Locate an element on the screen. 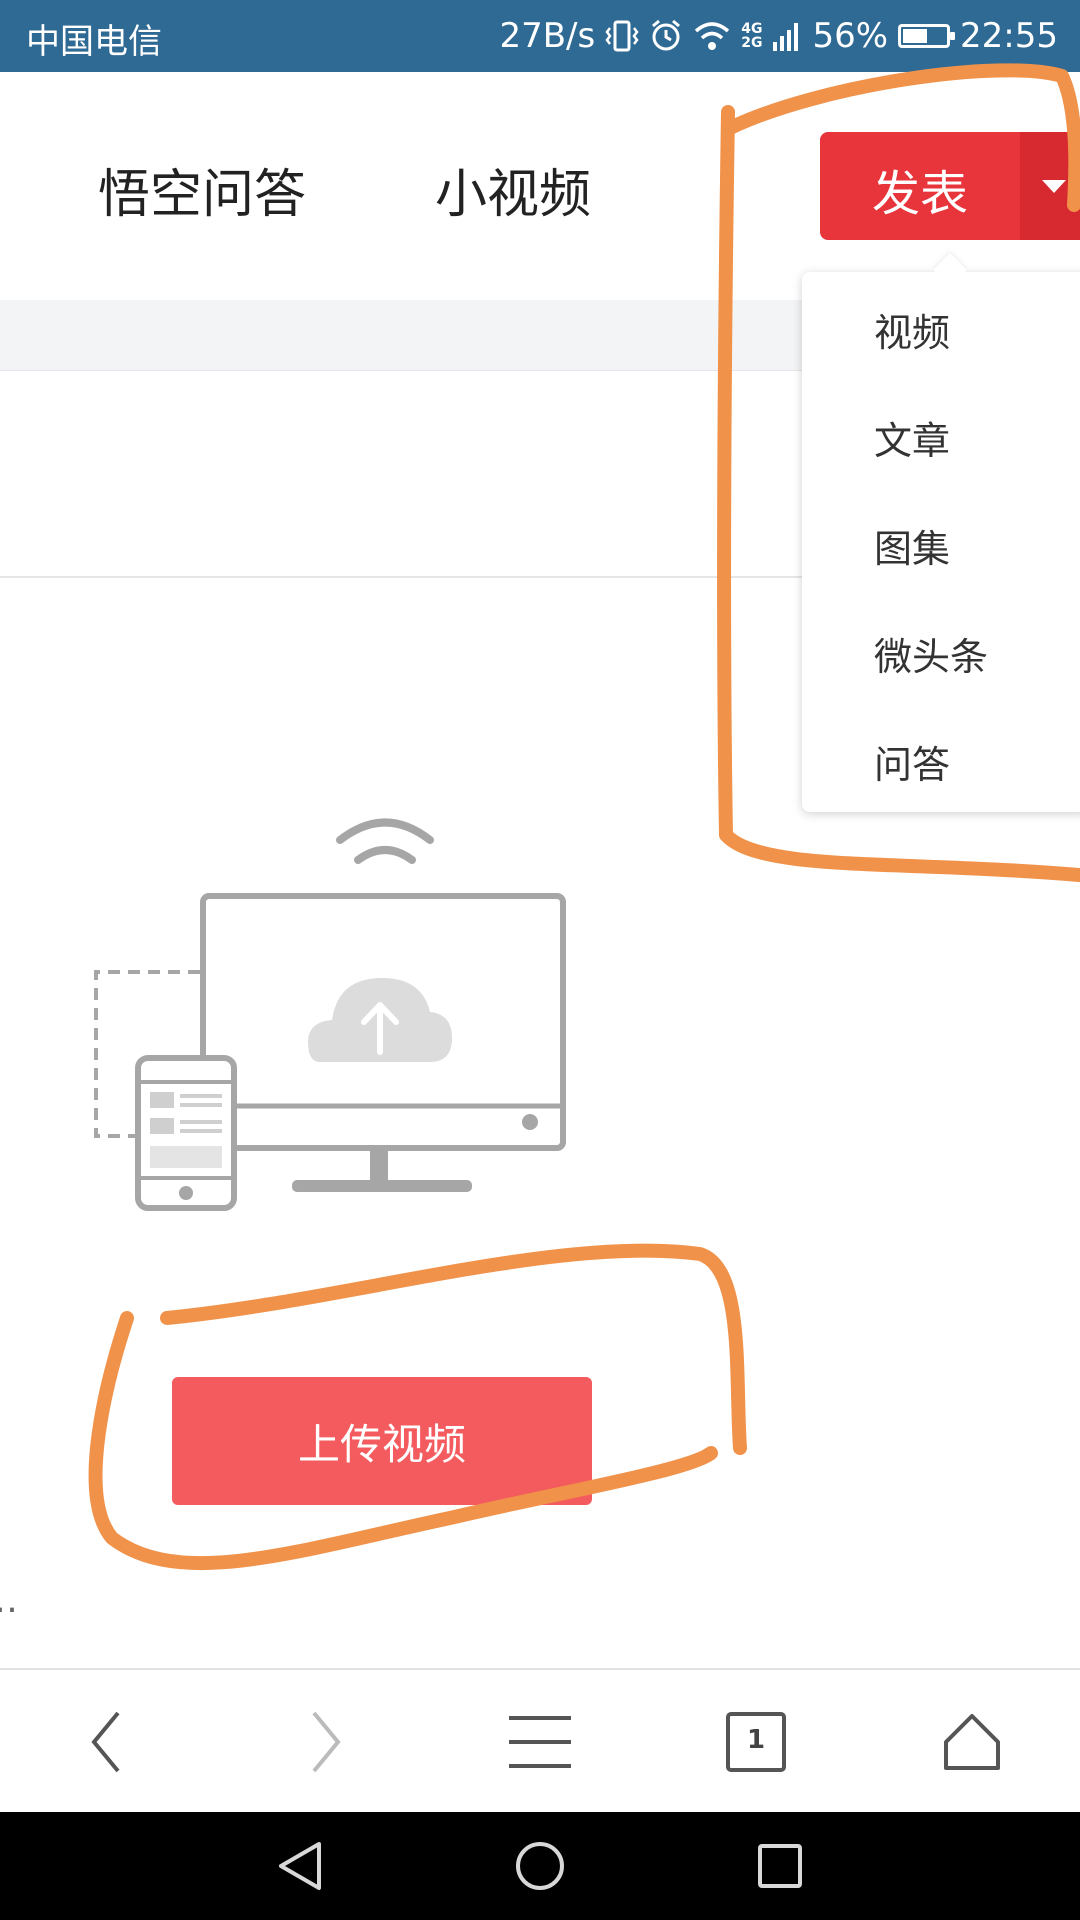 The width and height of the screenshot is (1080, 1920). tabs-button: 1 is located at coordinates (756, 1742).